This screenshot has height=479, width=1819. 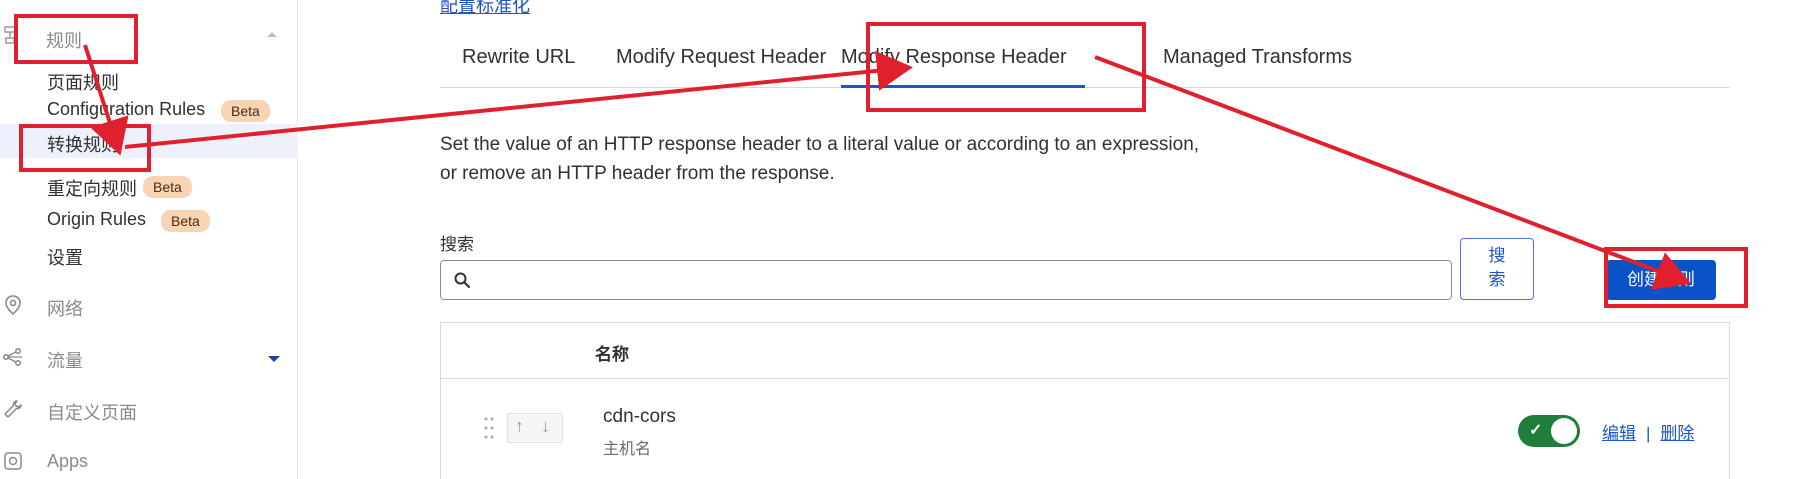 I want to click on sidebar-item-transform-rules: 转换规则, so click(x=149, y=141).